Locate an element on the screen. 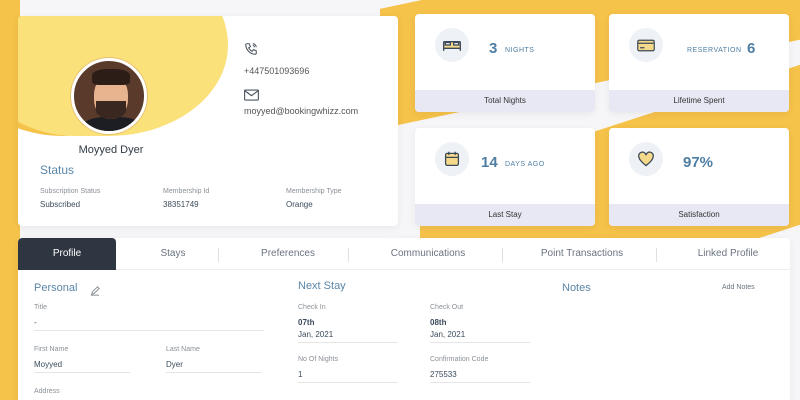 The image size is (800, 400). mail-icon is located at coordinates (251, 97).